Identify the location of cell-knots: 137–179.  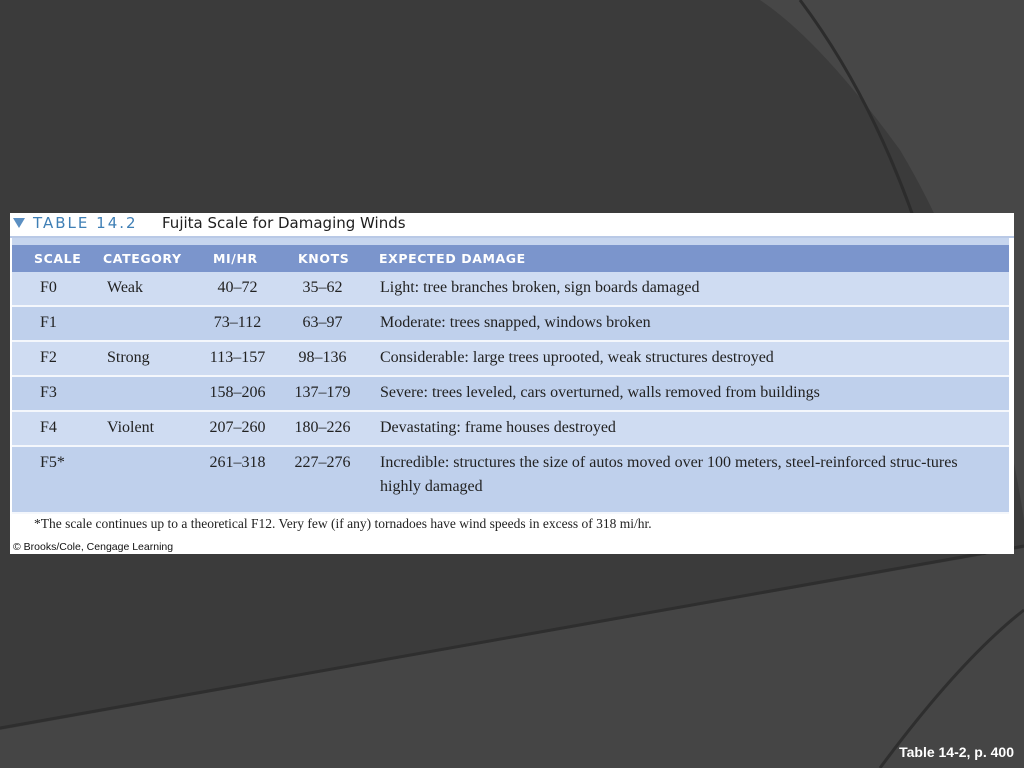
(322, 392).